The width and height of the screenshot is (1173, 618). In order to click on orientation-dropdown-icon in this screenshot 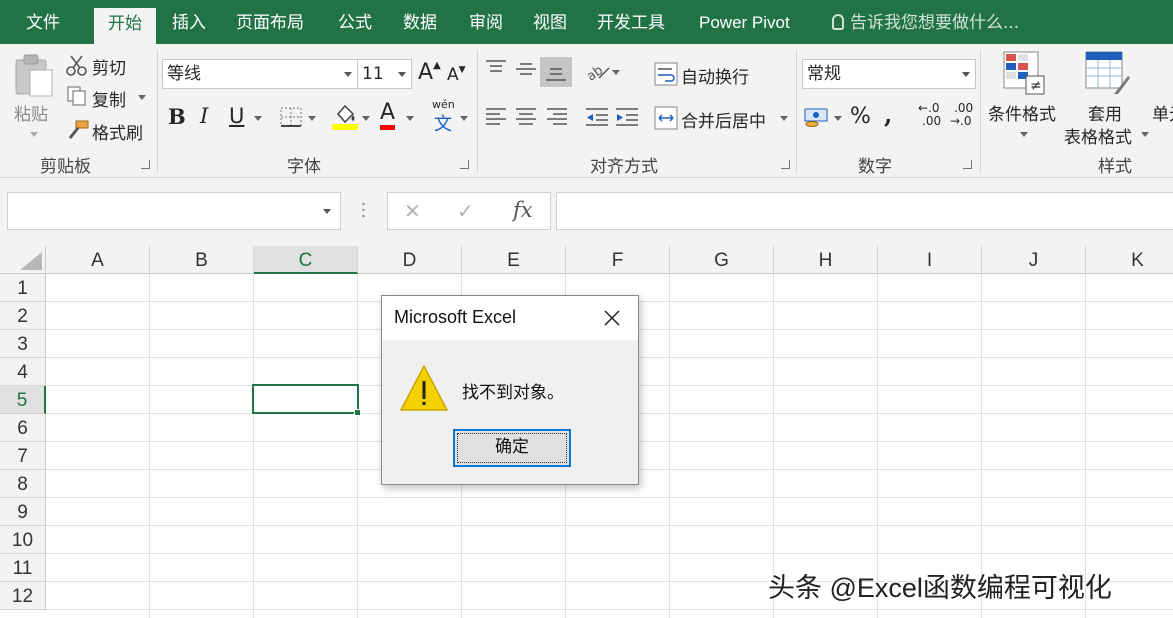, I will do `click(616, 72)`.